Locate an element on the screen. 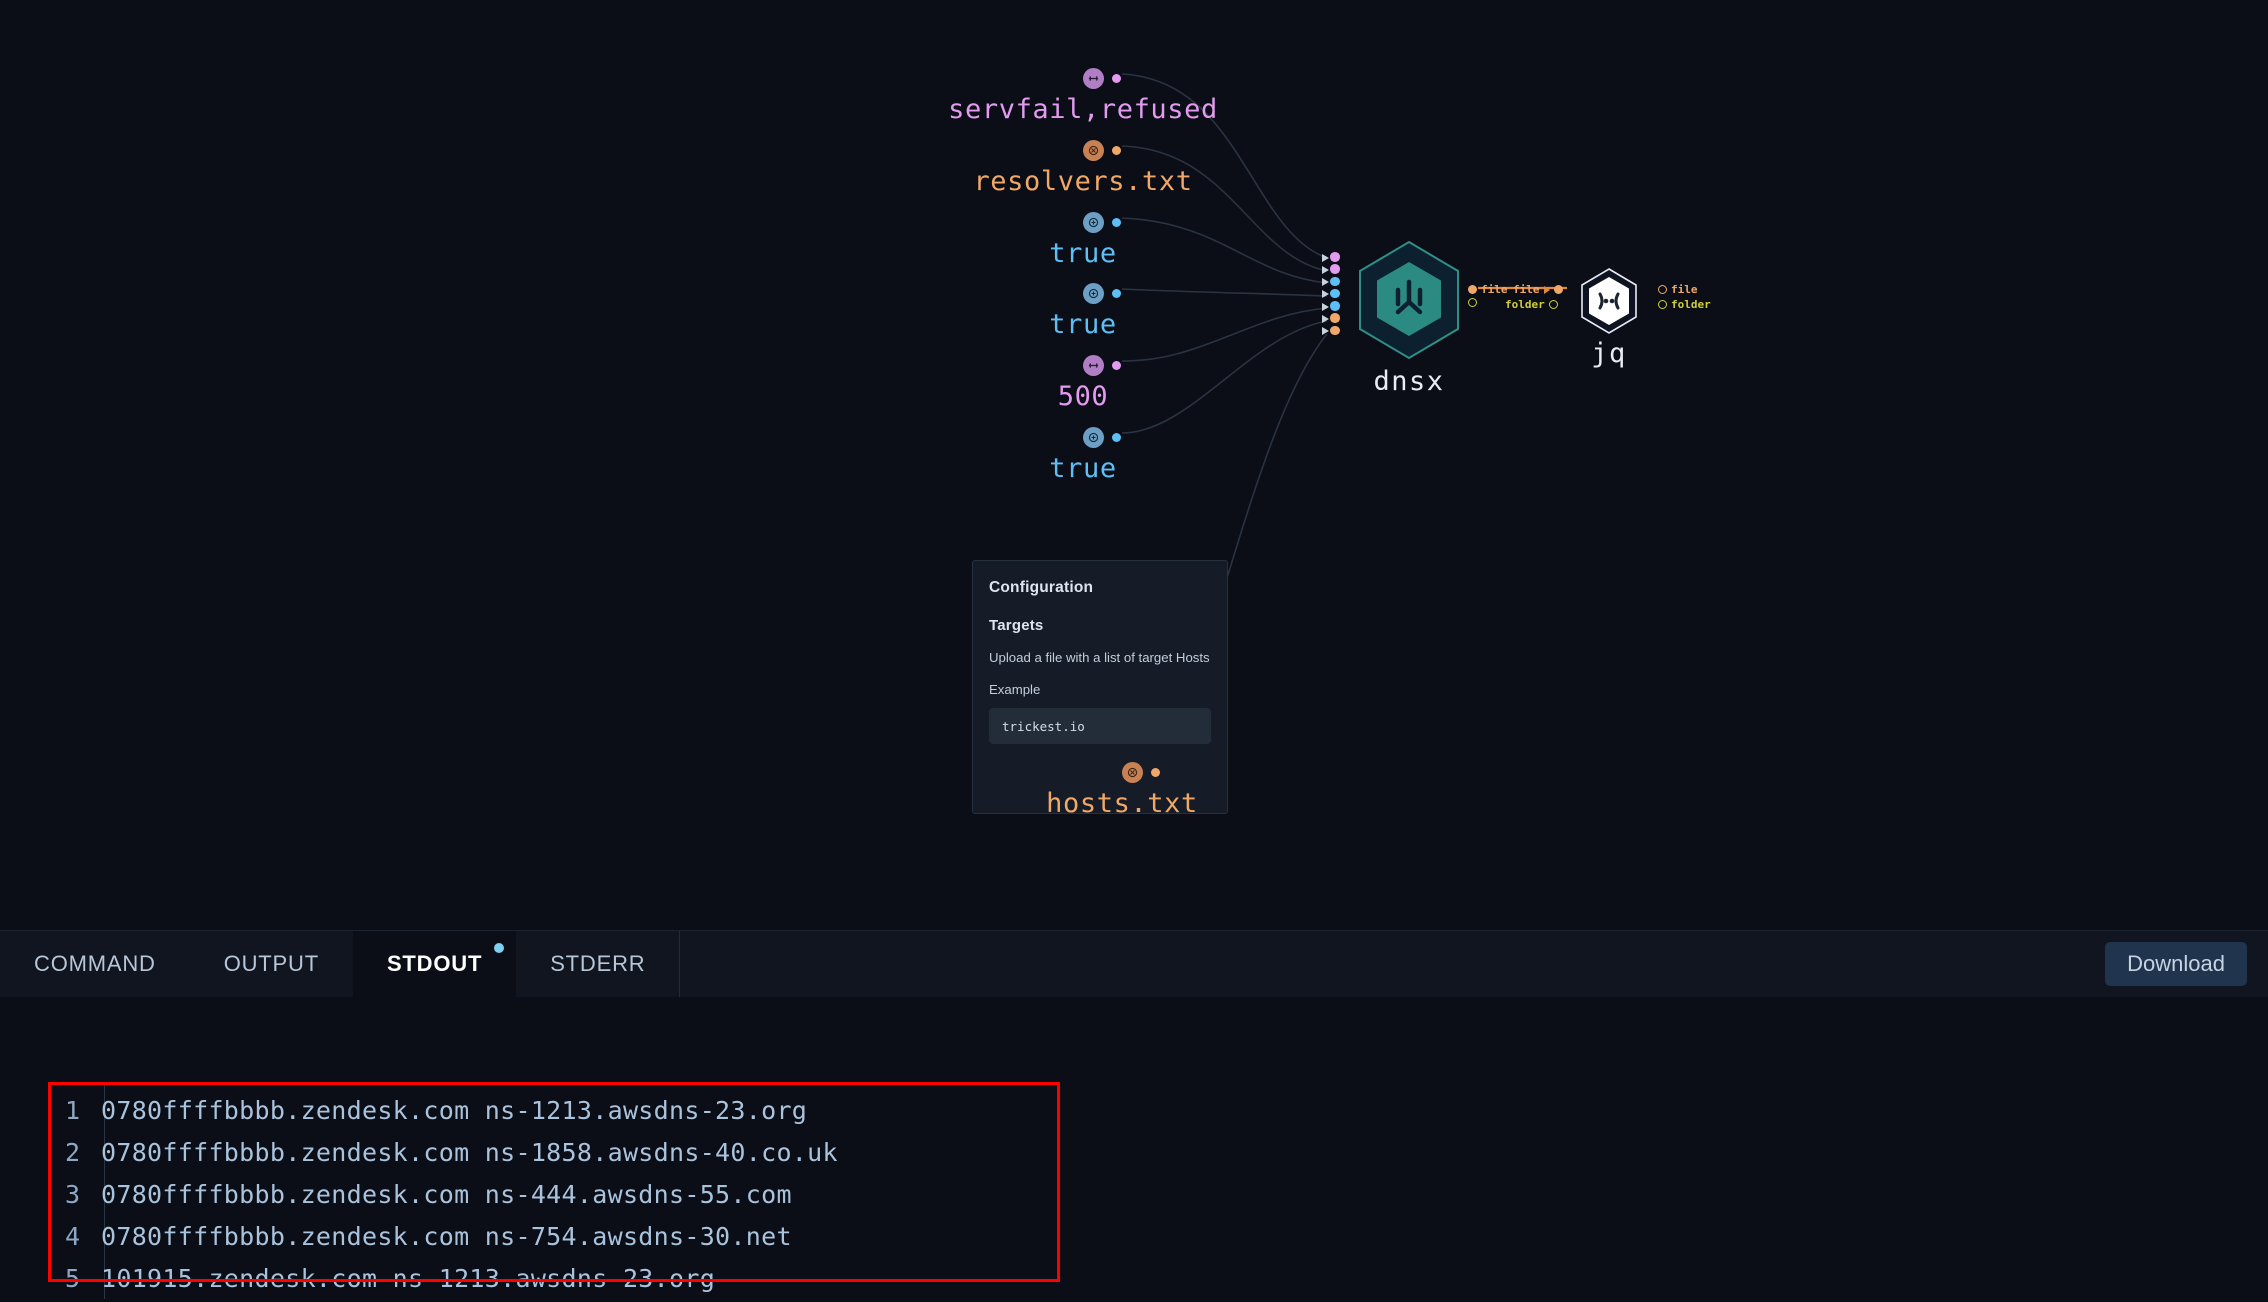  tab-stdout: STDOUT is located at coordinates (434, 964).